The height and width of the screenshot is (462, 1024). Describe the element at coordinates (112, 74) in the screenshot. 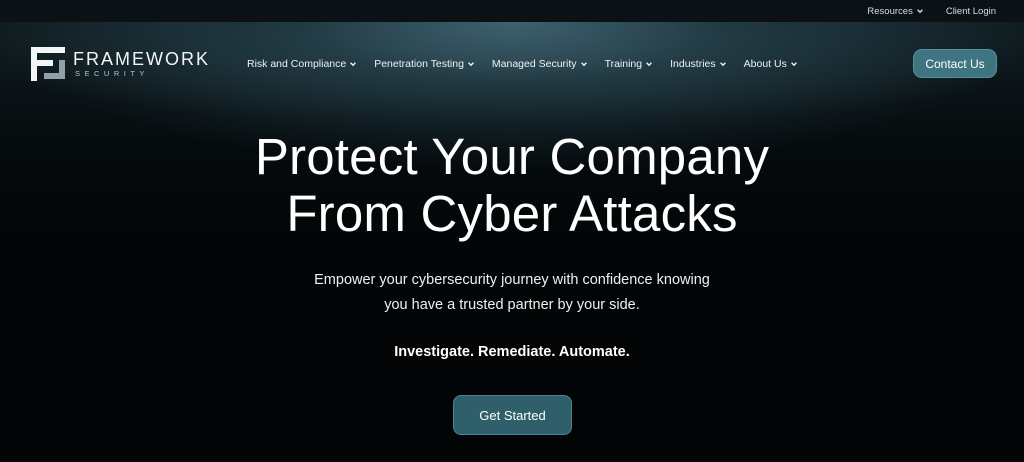

I see `brand-sub: SECURITY` at that location.